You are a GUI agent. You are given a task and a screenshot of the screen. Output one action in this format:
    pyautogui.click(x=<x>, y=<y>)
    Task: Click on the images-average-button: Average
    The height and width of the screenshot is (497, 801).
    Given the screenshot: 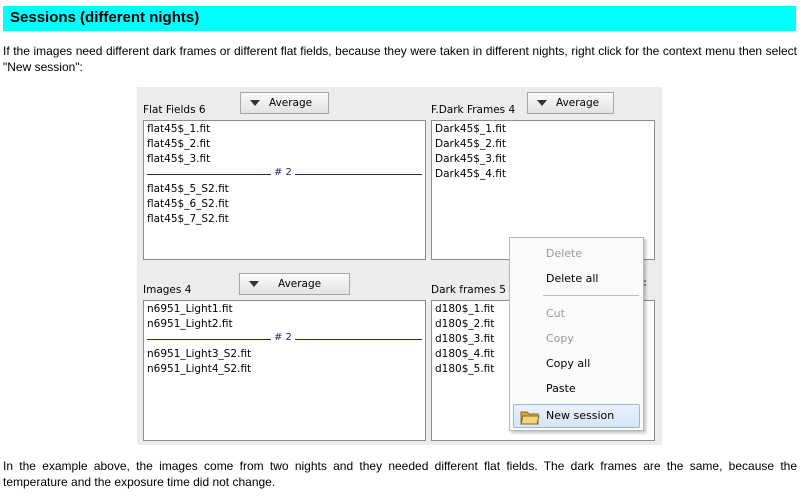 What is the action you would take?
    pyautogui.click(x=294, y=284)
    